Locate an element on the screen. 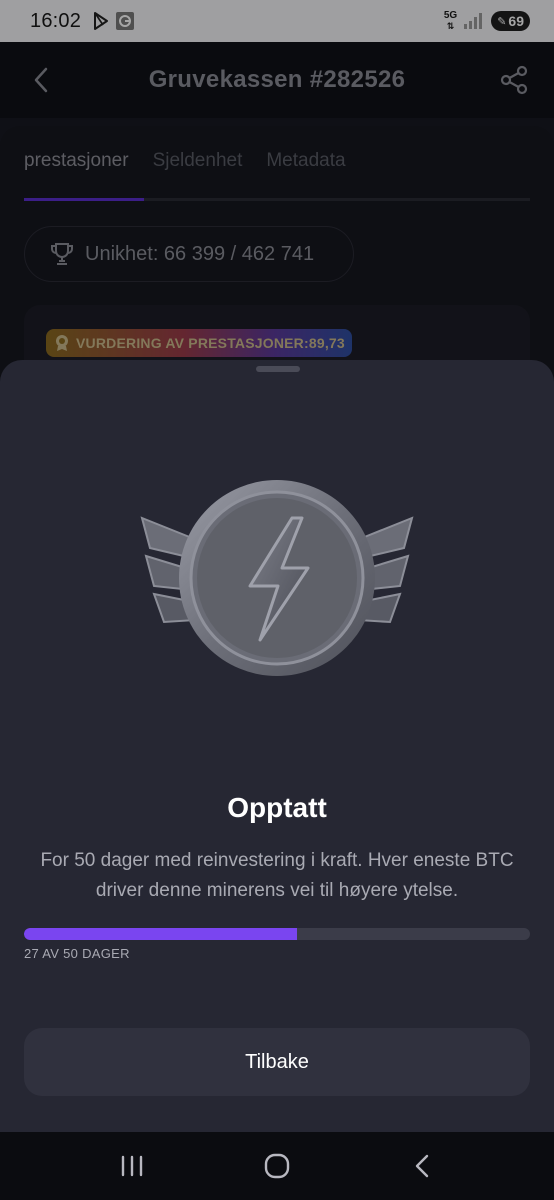  progress-fill is located at coordinates (161, 934).